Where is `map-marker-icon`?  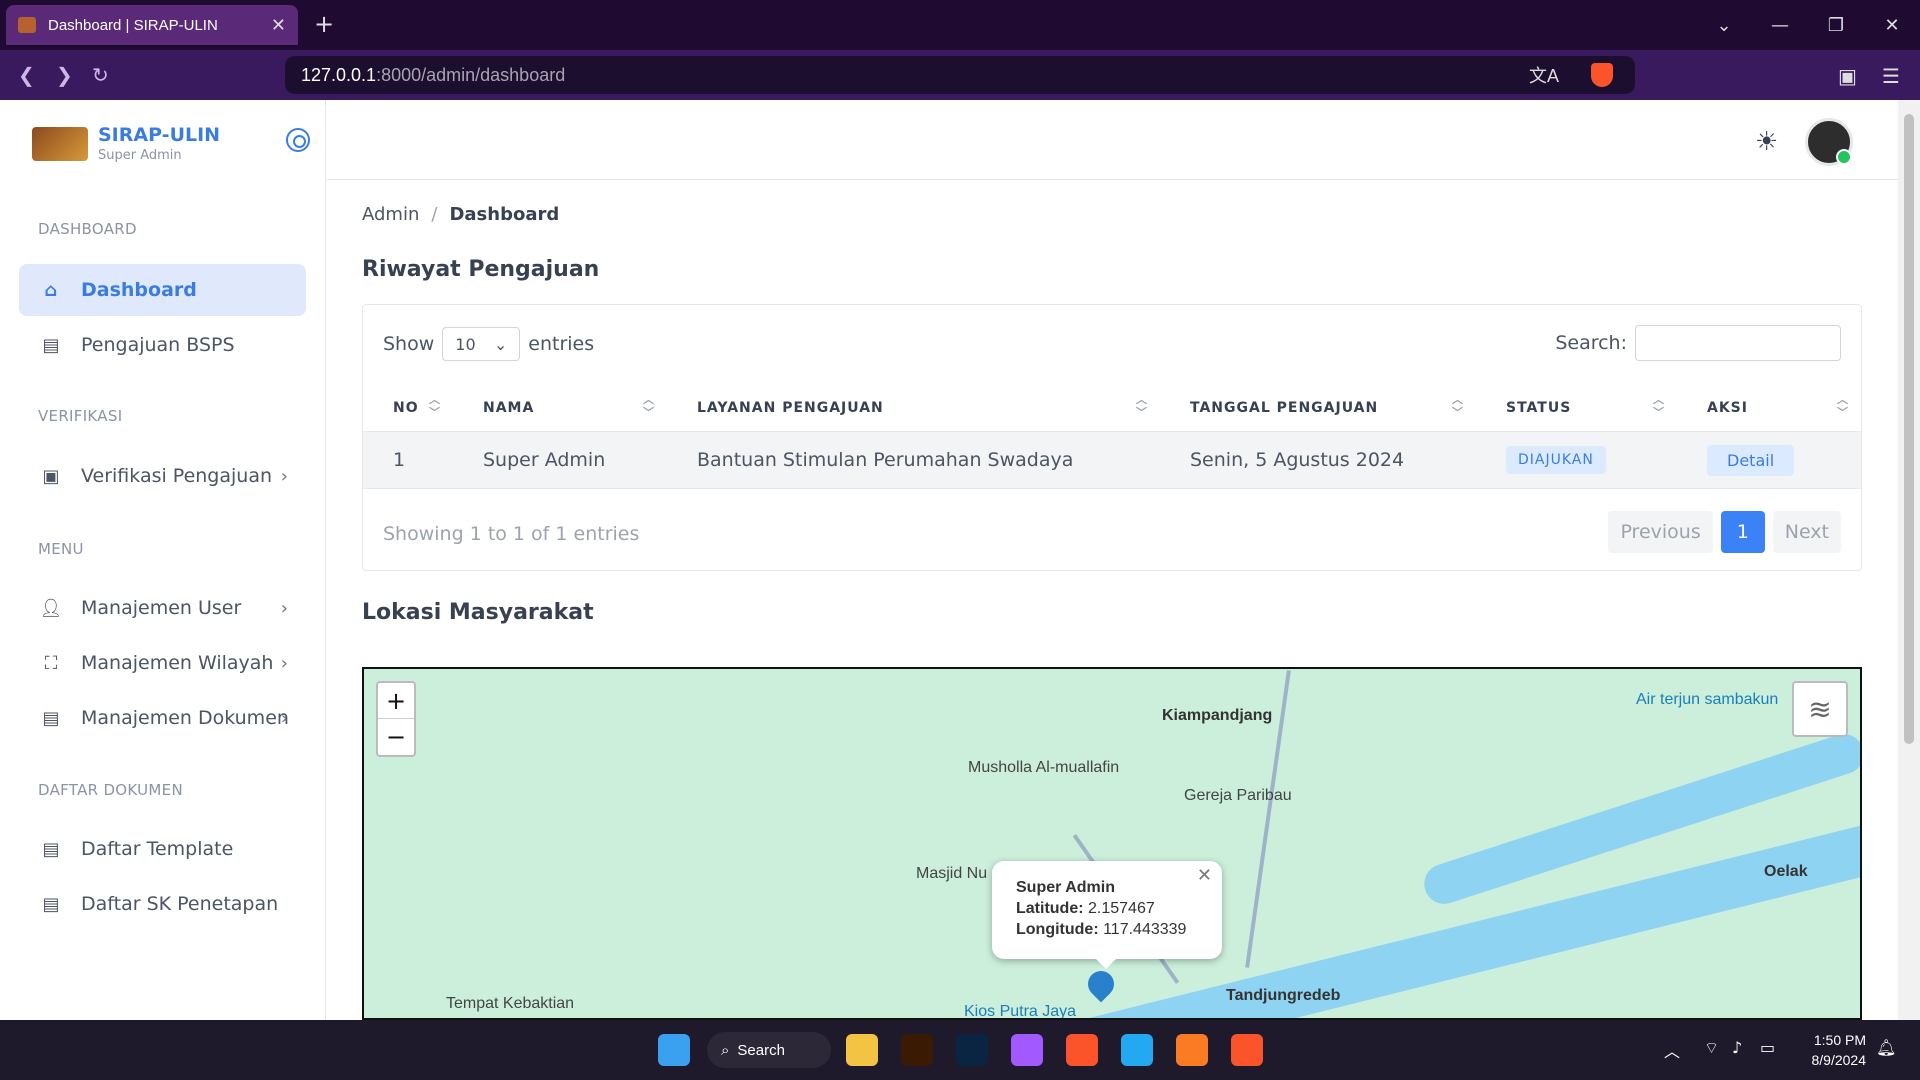 map-marker-icon is located at coordinates (1101, 984).